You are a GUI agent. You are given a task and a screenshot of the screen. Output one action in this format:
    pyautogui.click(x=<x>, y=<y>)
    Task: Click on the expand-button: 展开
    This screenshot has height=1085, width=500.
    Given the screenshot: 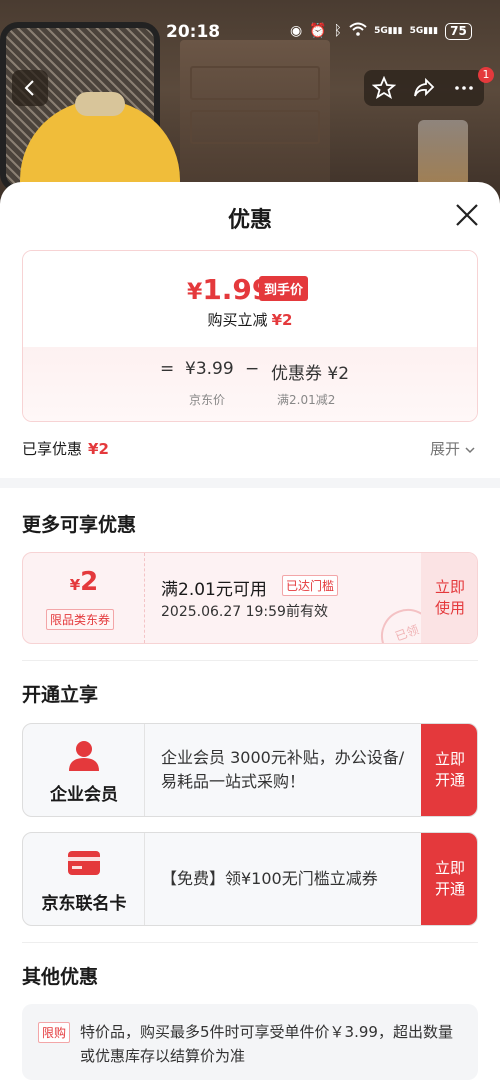 What is the action you would take?
    pyautogui.click(x=452, y=448)
    